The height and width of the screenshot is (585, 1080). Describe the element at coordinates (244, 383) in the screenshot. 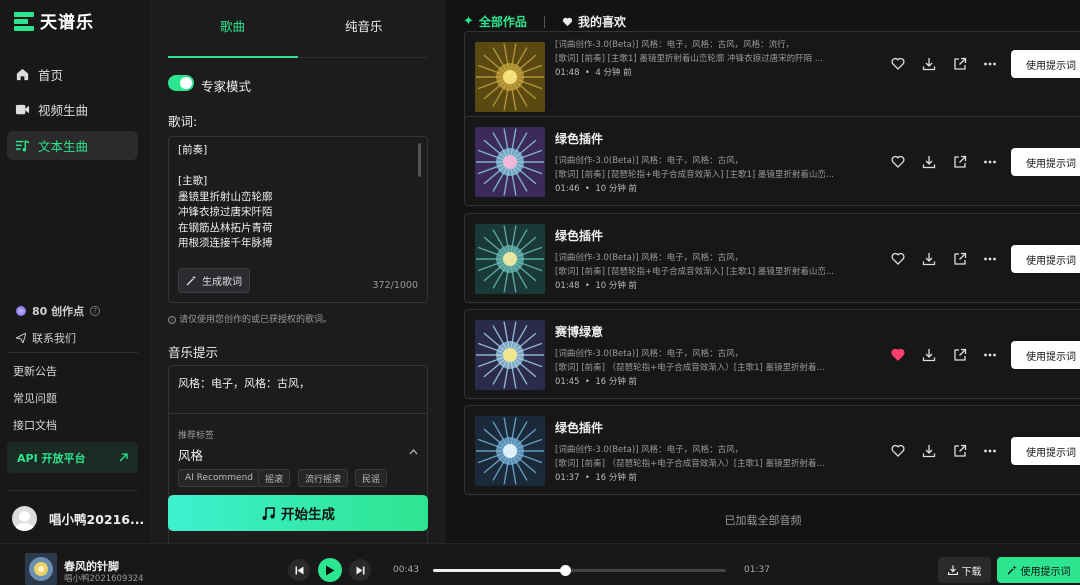

I see `music-prompt-input: 风格：电子，风格：古风，` at that location.